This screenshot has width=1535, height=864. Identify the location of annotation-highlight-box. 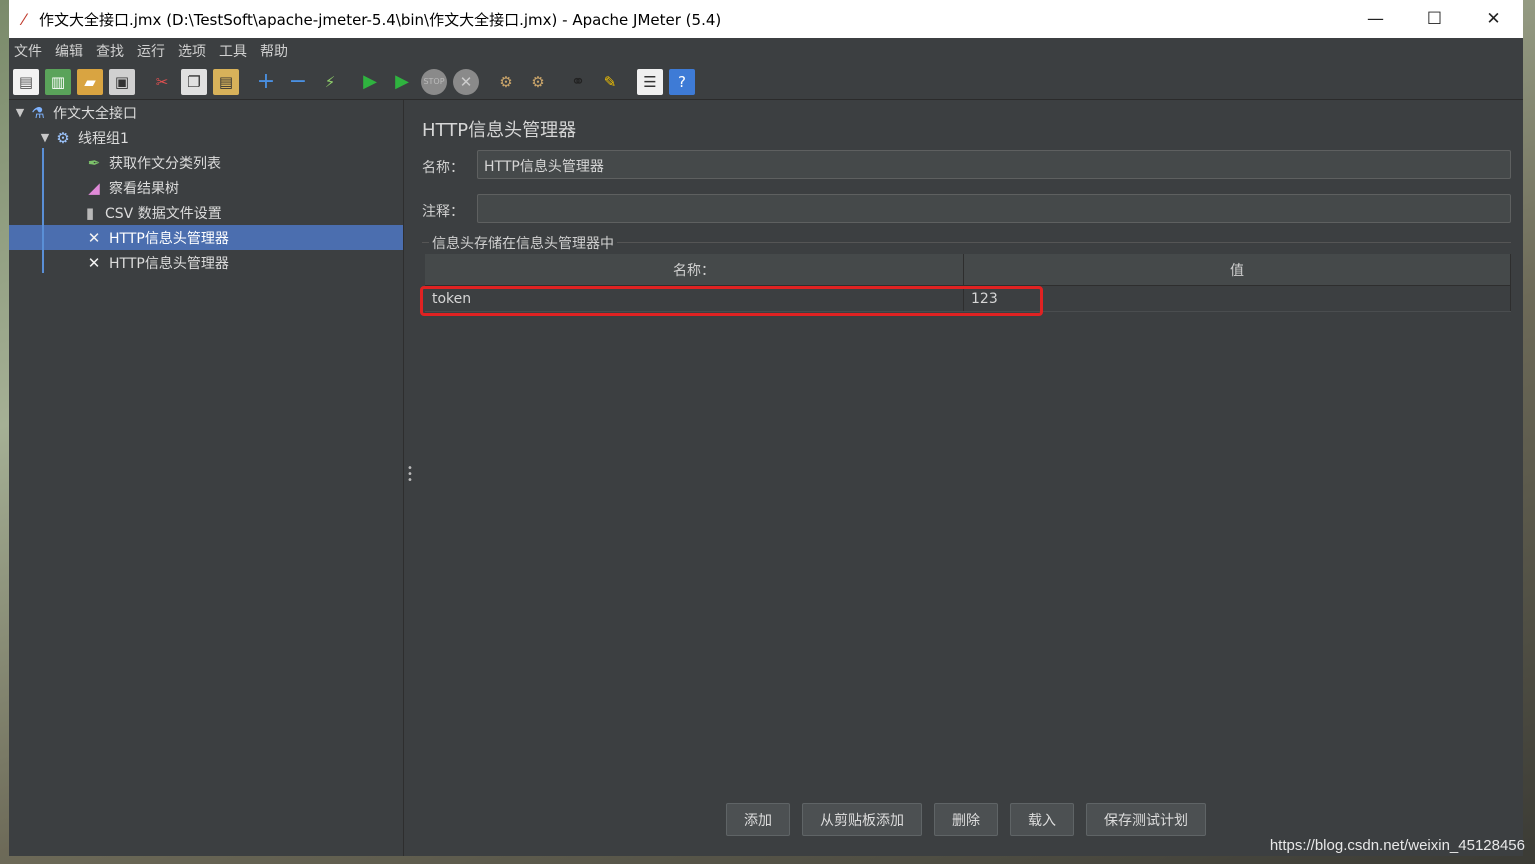
(731, 301).